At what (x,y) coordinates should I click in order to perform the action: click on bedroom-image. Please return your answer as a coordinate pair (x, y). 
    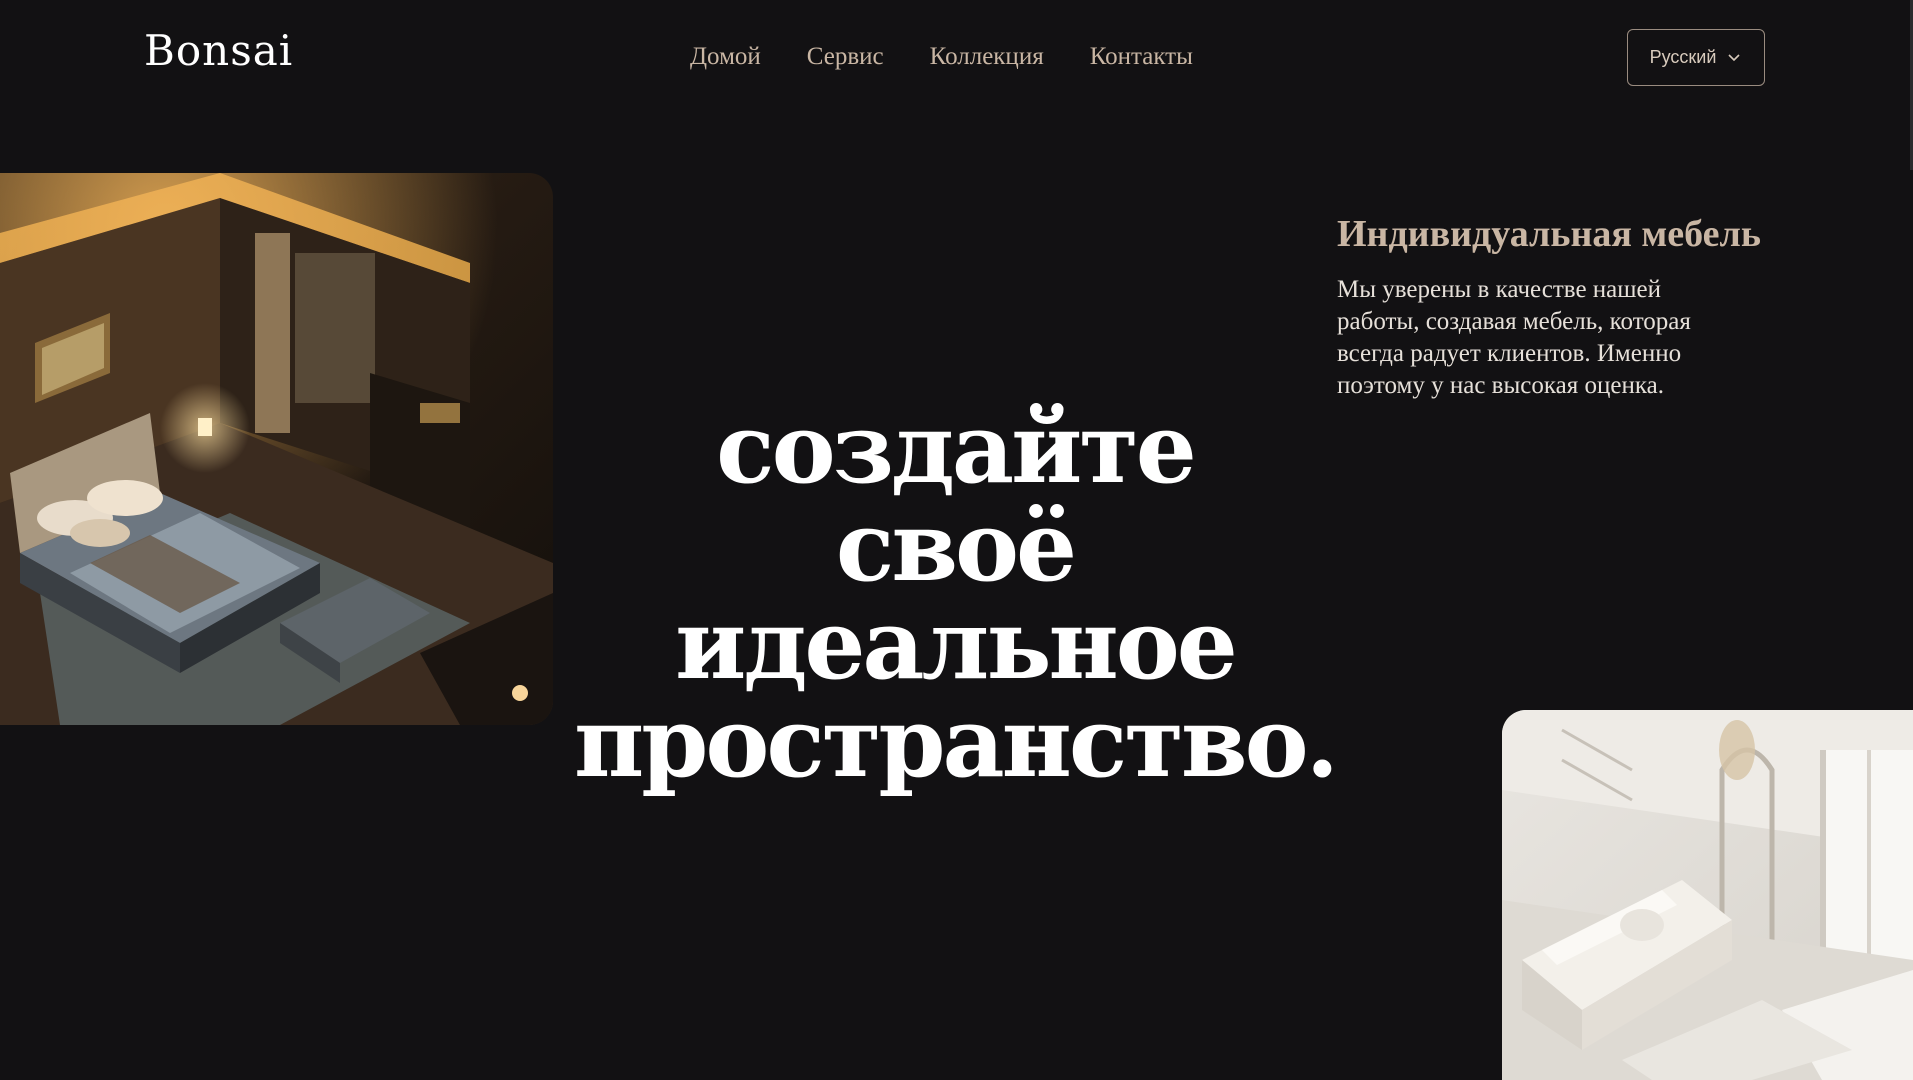
    Looking at the image, I should click on (276, 449).